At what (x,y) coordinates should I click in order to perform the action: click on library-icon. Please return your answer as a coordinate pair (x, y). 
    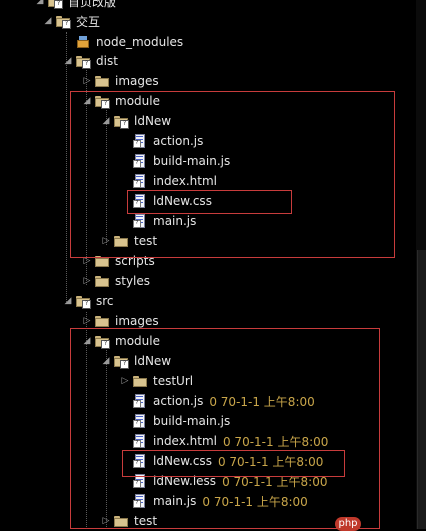
    Looking at the image, I should click on (83, 42).